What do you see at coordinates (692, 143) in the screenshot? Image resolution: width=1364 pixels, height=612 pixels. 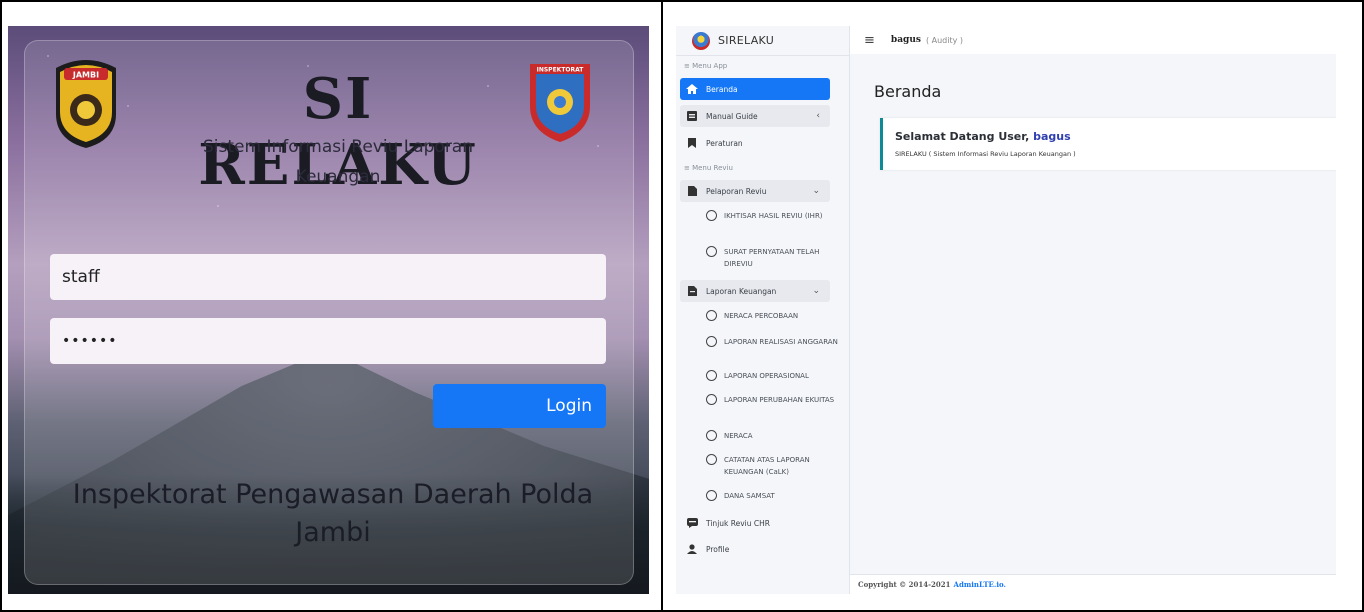 I see `bookmark-icon` at bounding box center [692, 143].